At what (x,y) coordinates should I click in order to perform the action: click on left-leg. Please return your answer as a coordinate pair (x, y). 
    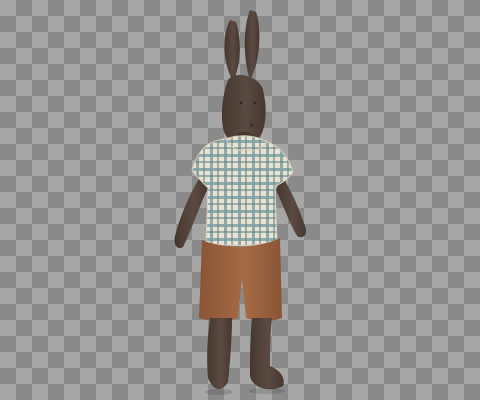
    Looking at the image, I should click on (219, 354).